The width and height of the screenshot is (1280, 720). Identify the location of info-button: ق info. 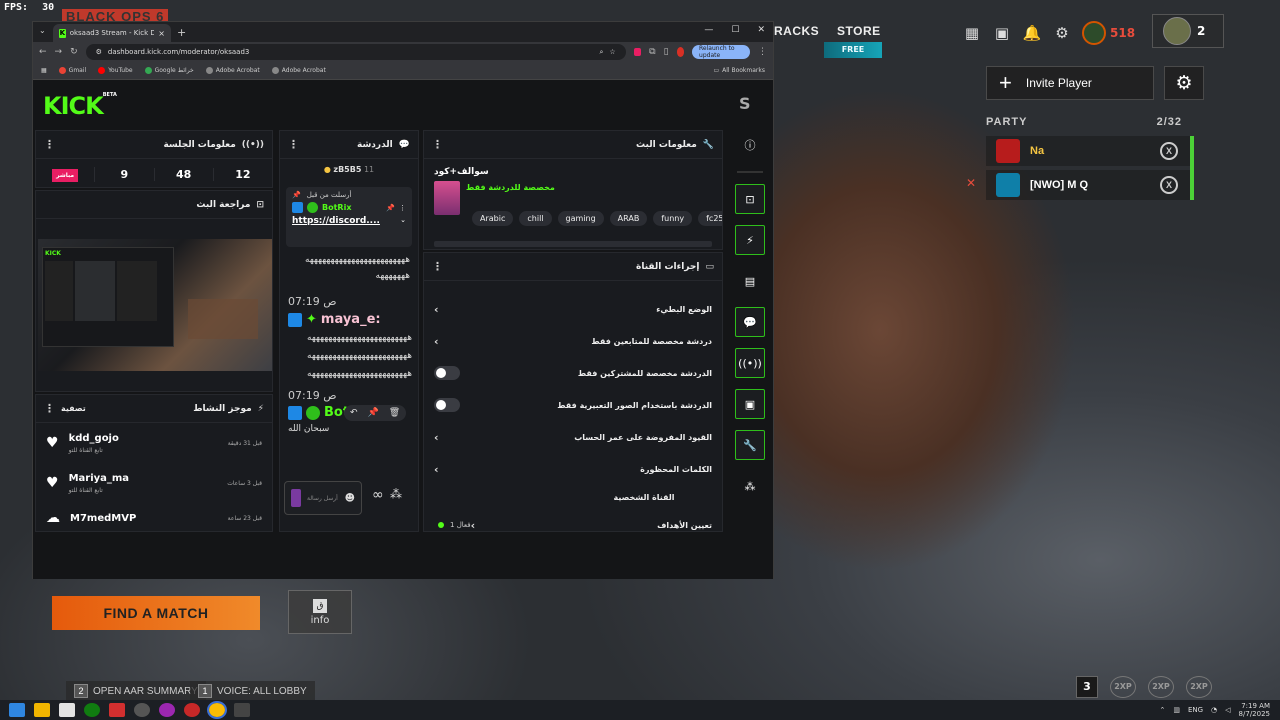
(320, 612).